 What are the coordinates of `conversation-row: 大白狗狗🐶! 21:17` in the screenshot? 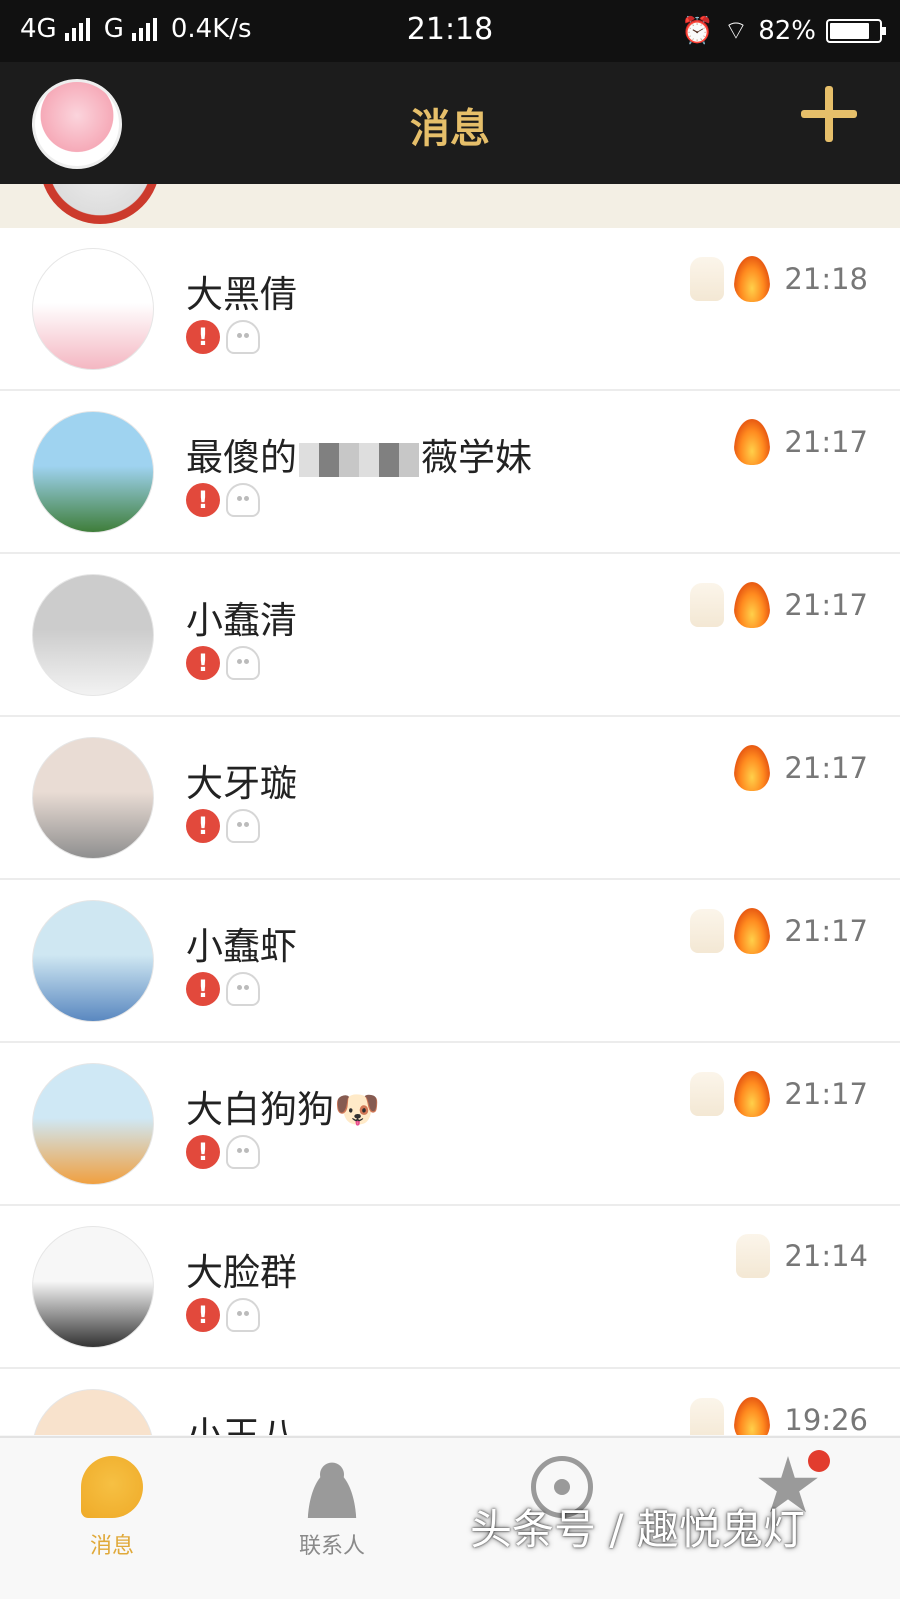 It's located at (450, 1124).